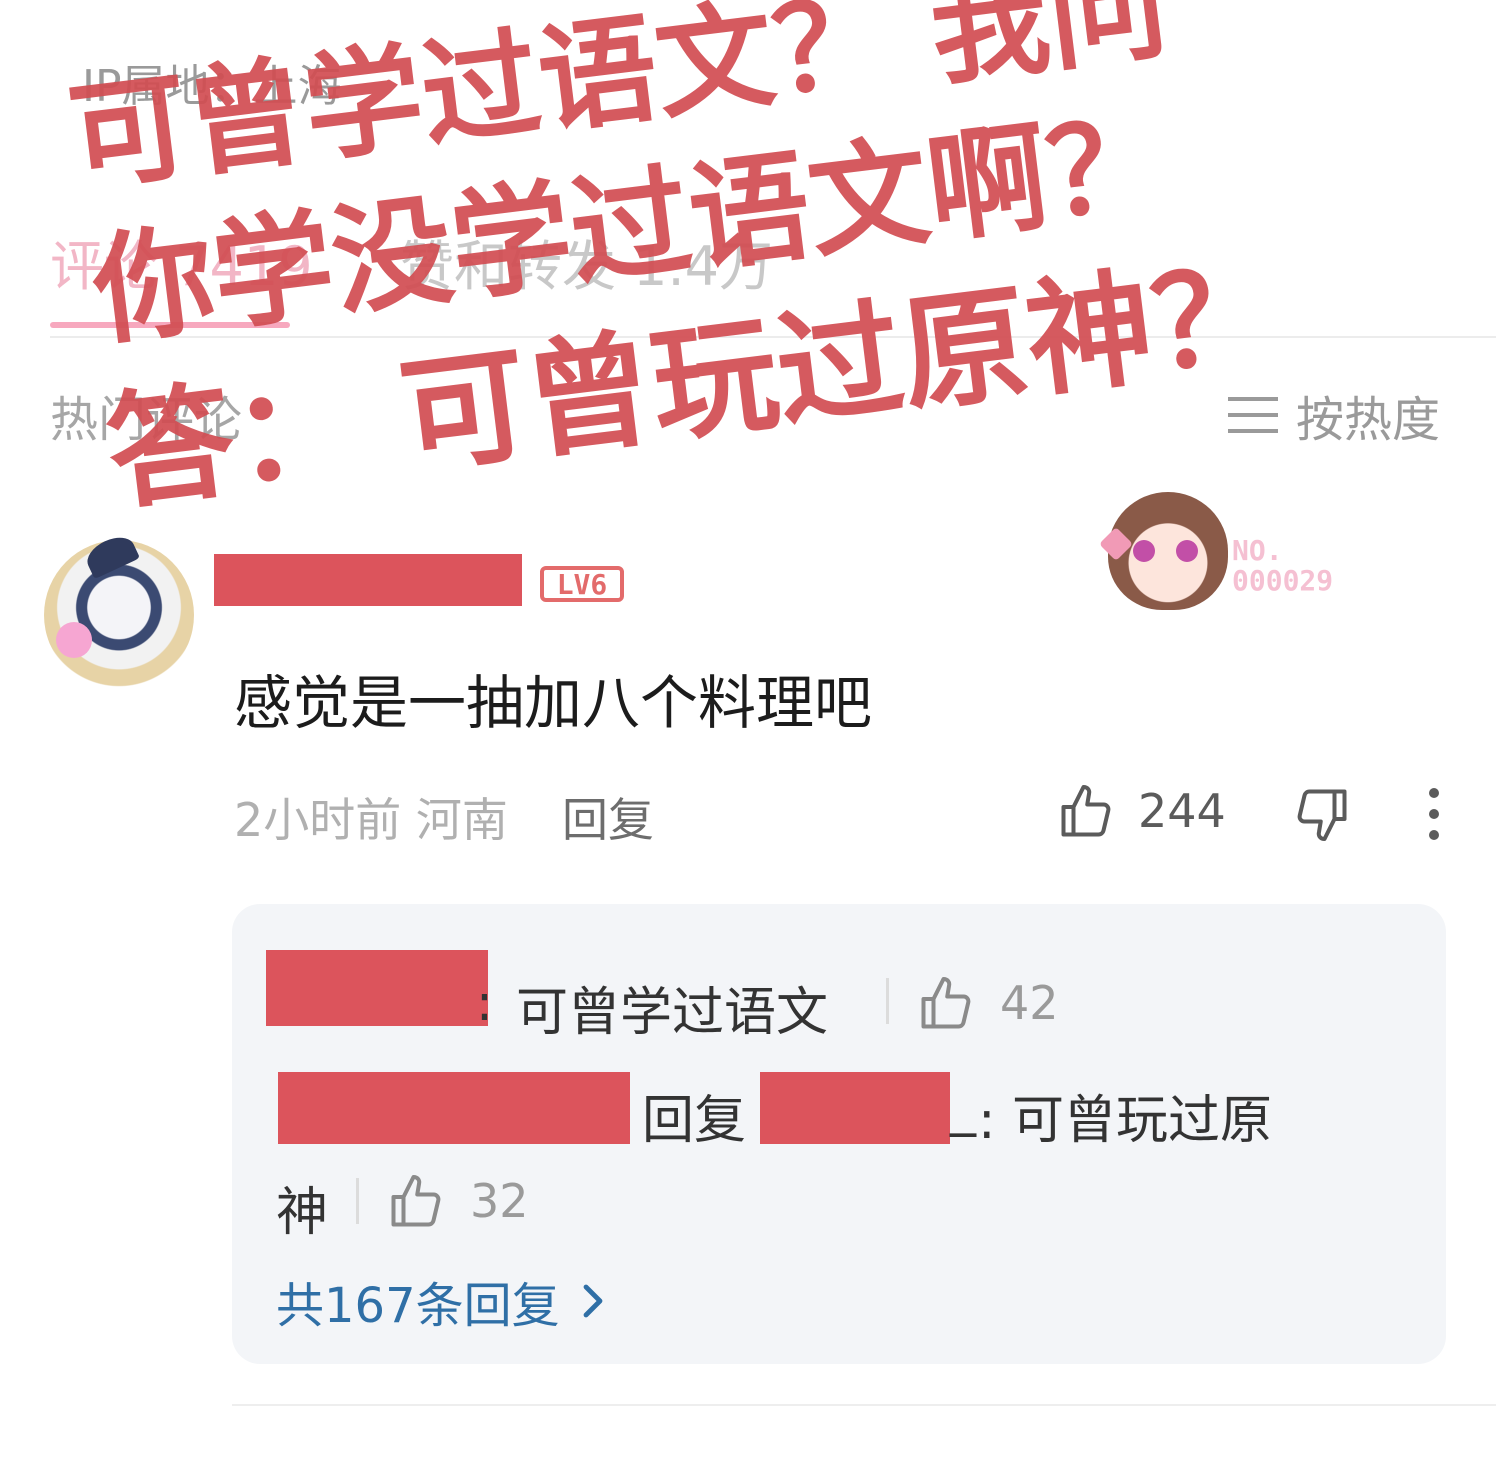  Describe the element at coordinates (694, 1121) in the screenshot. I see `reply-word: 回复` at that location.